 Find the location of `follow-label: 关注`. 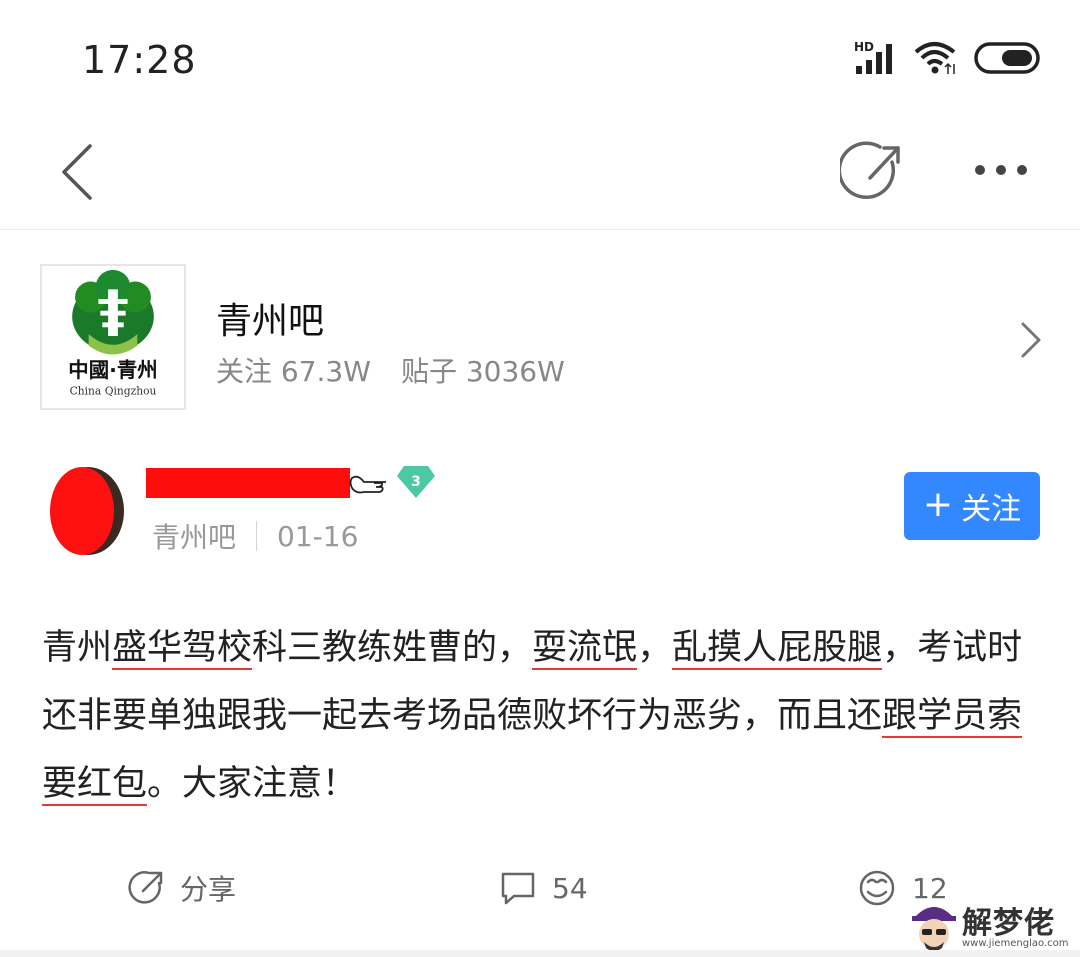

follow-label: 关注 is located at coordinates (991, 509).